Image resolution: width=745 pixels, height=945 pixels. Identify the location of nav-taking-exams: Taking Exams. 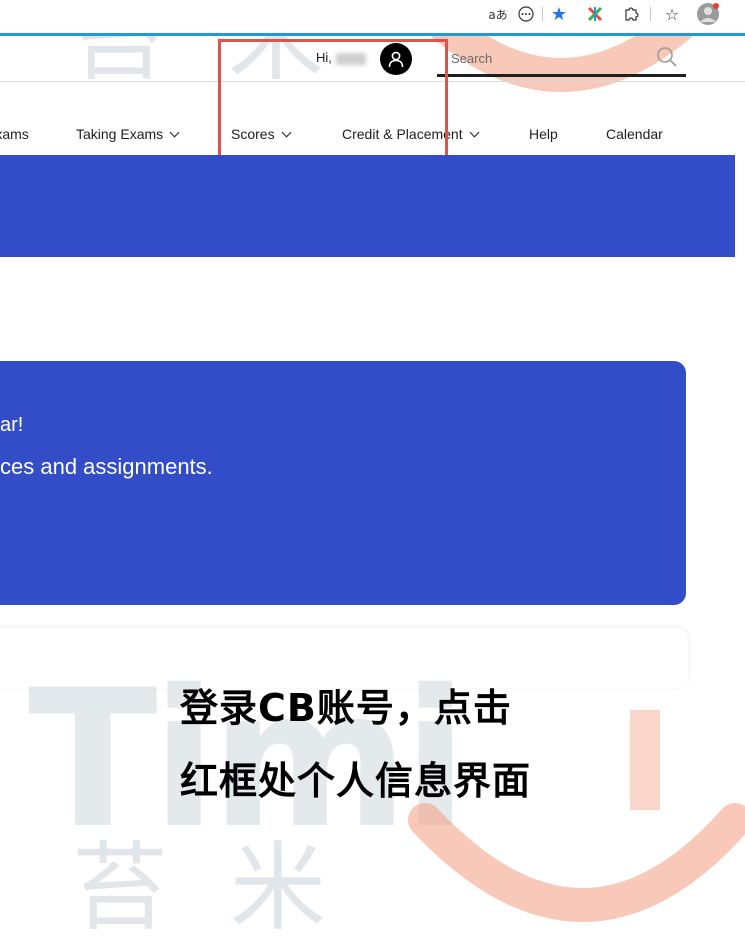
(128, 134).